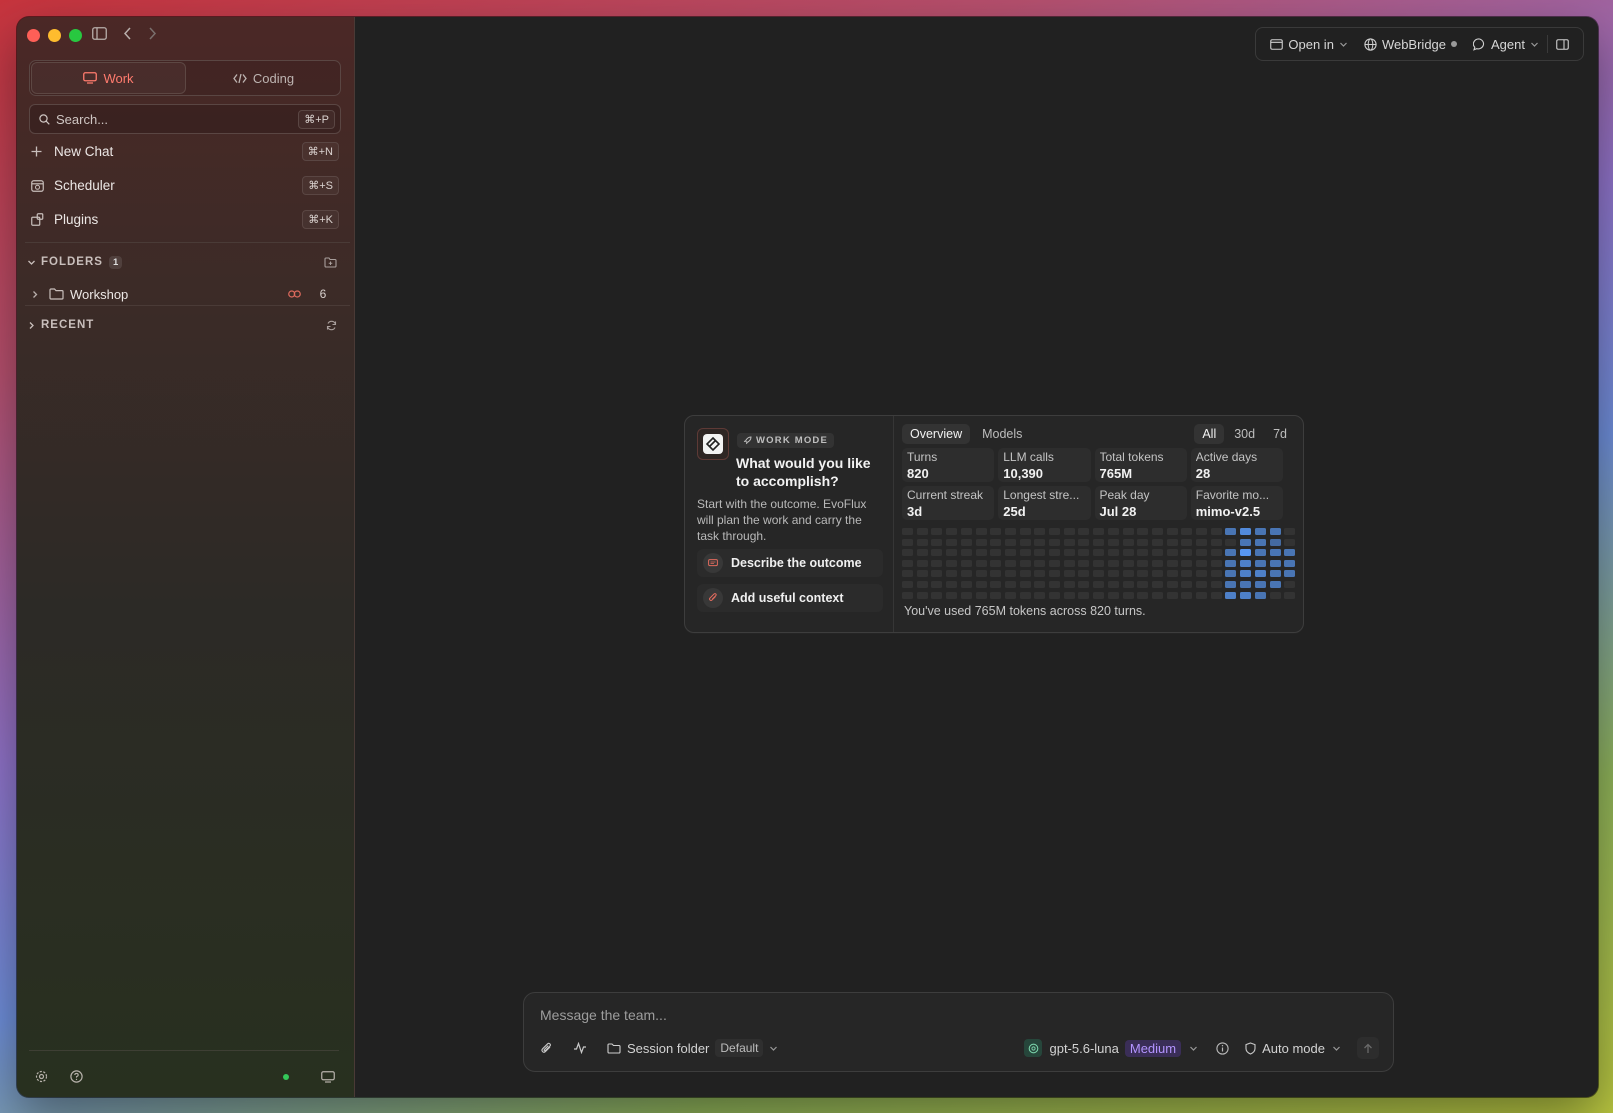  Describe the element at coordinates (185, 151) in the screenshot. I see `new-chat-button: New Chat ⌘+N` at that location.